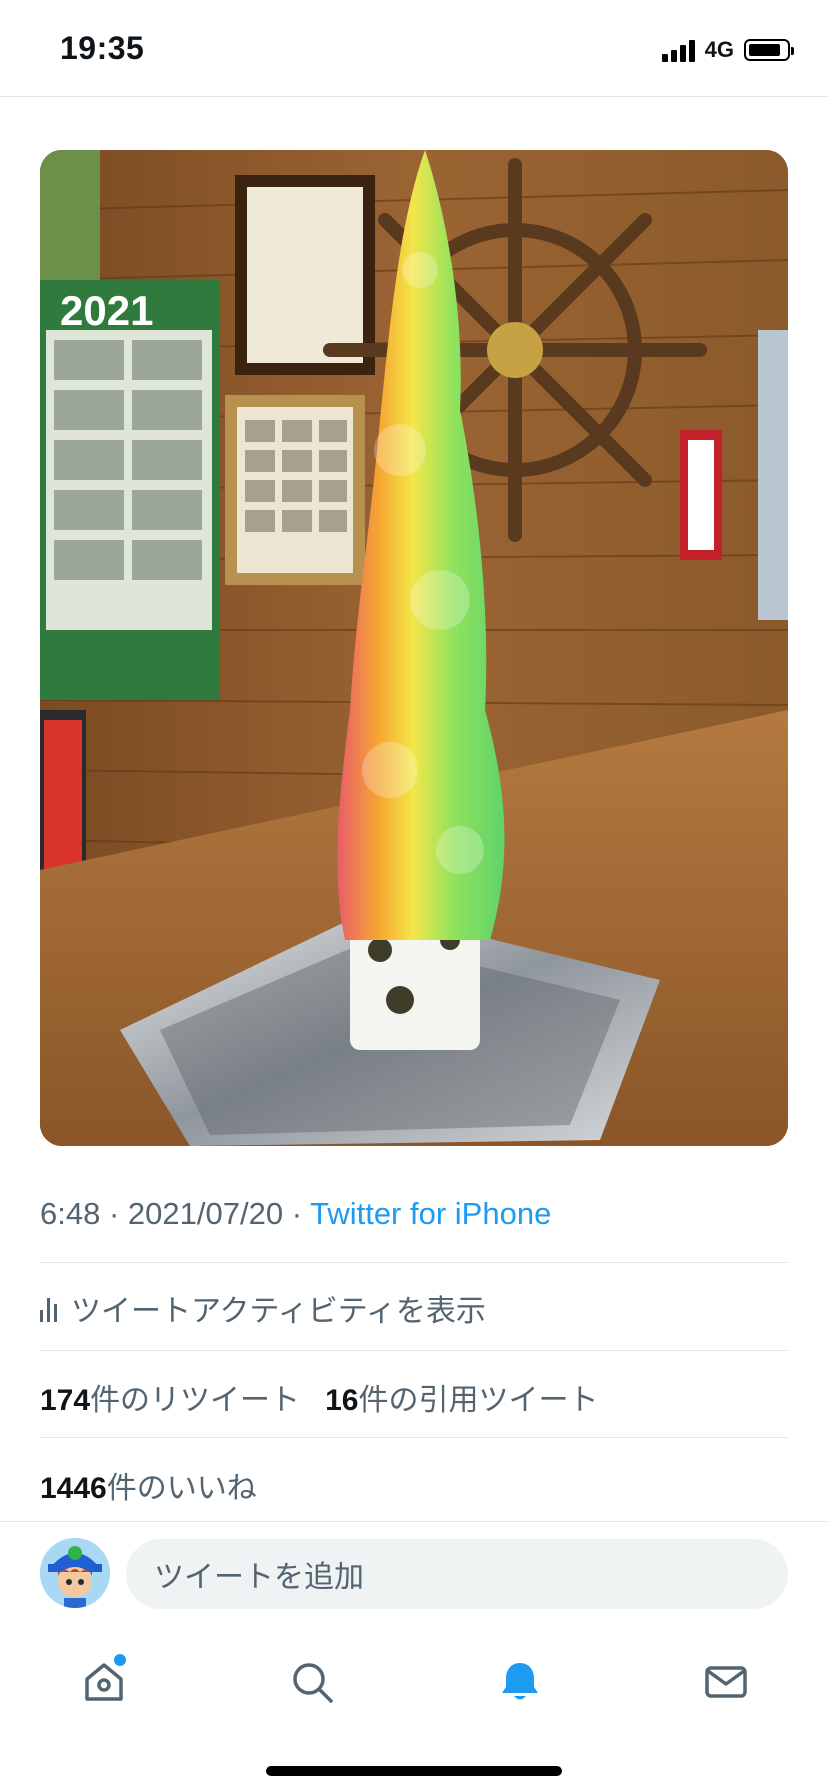 This screenshot has width=828, height=1792. I want to click on analytics-icon, so click(48, 1308).